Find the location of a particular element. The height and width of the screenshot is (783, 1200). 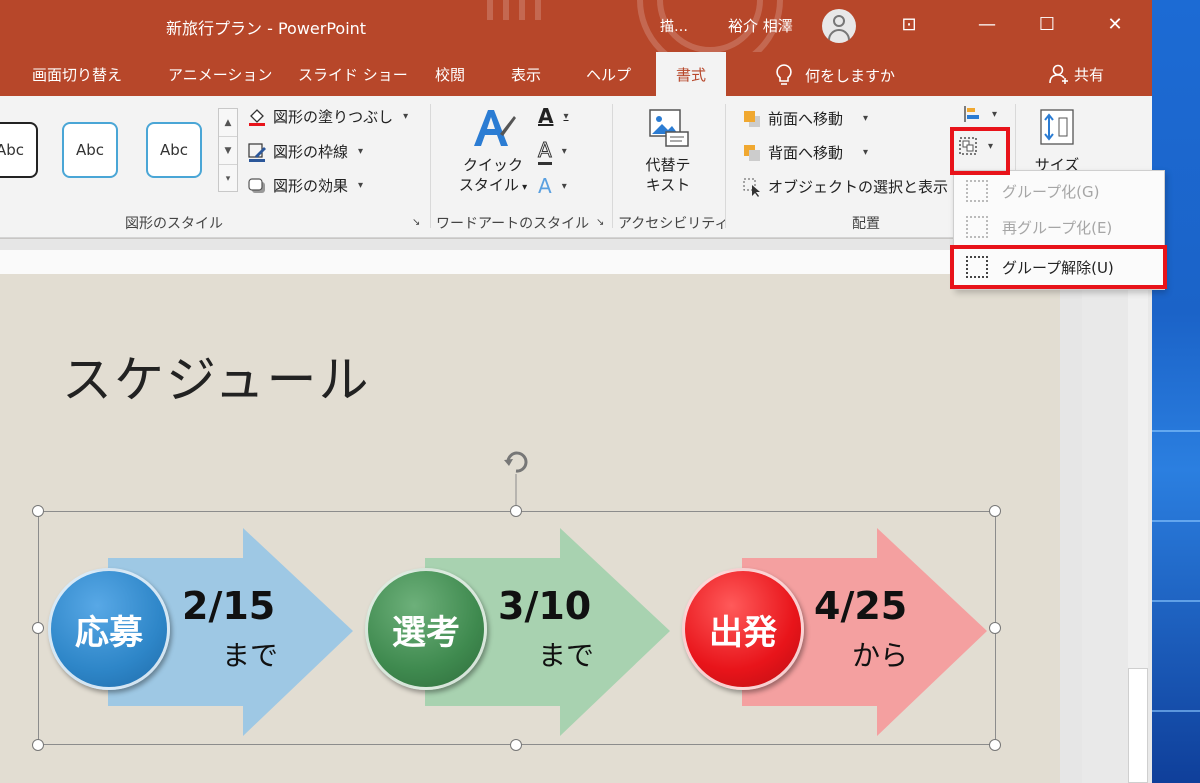

quick-styles-label-line2: スタイル is located at coordinates (488, 185).